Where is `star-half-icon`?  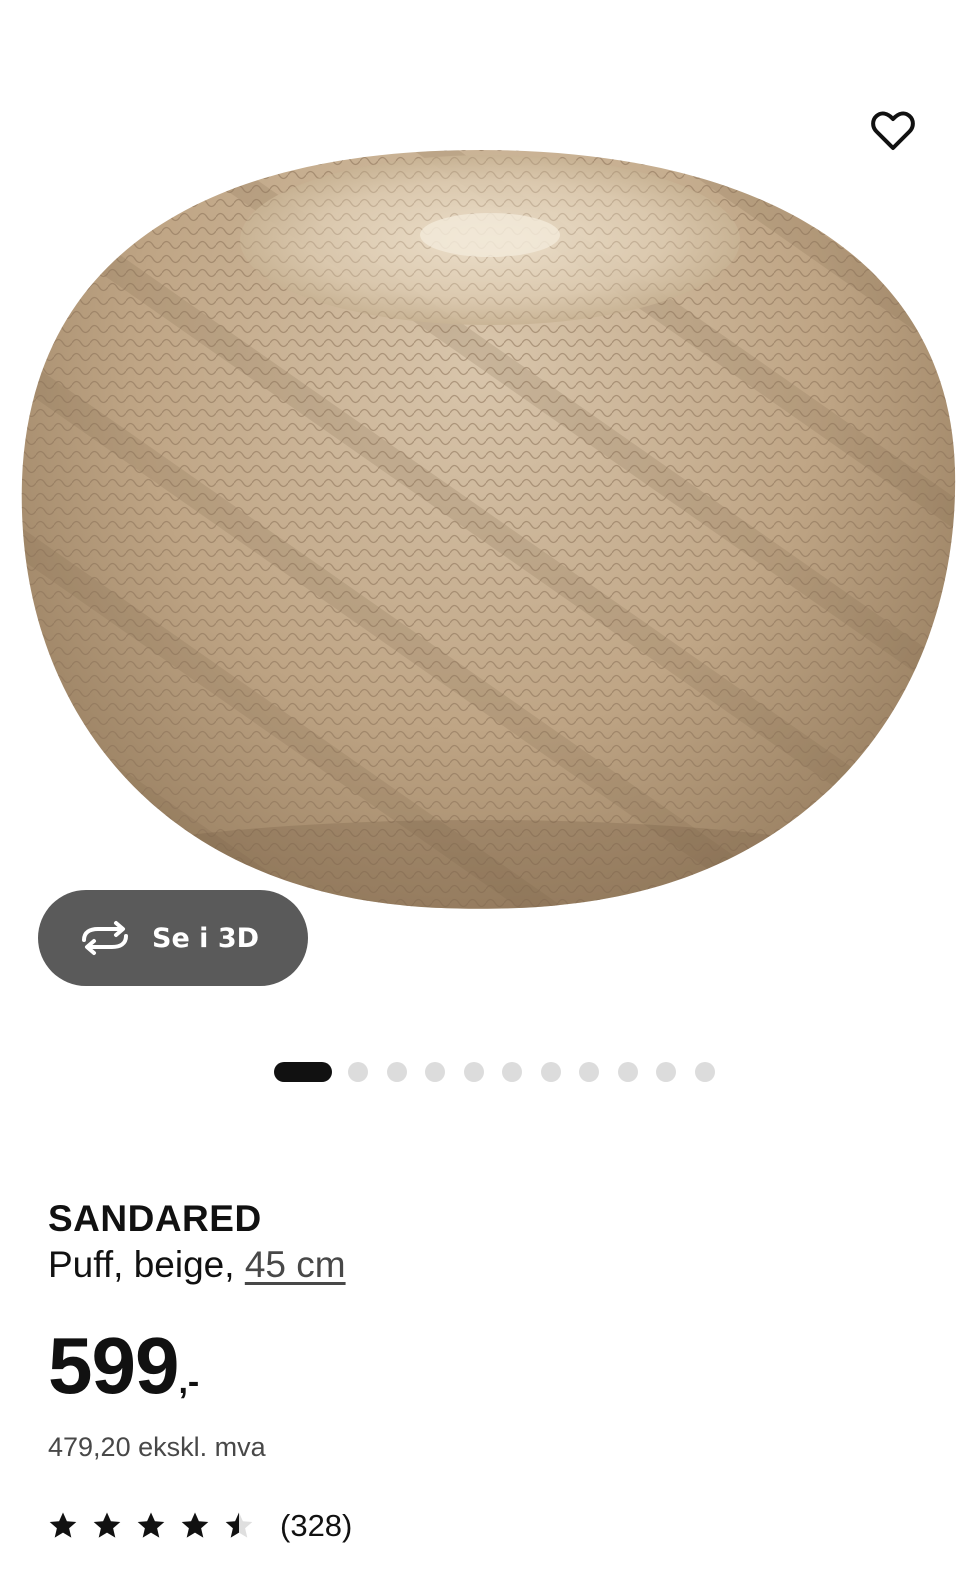 star-half-icon is located at coordinates (239, 1526).